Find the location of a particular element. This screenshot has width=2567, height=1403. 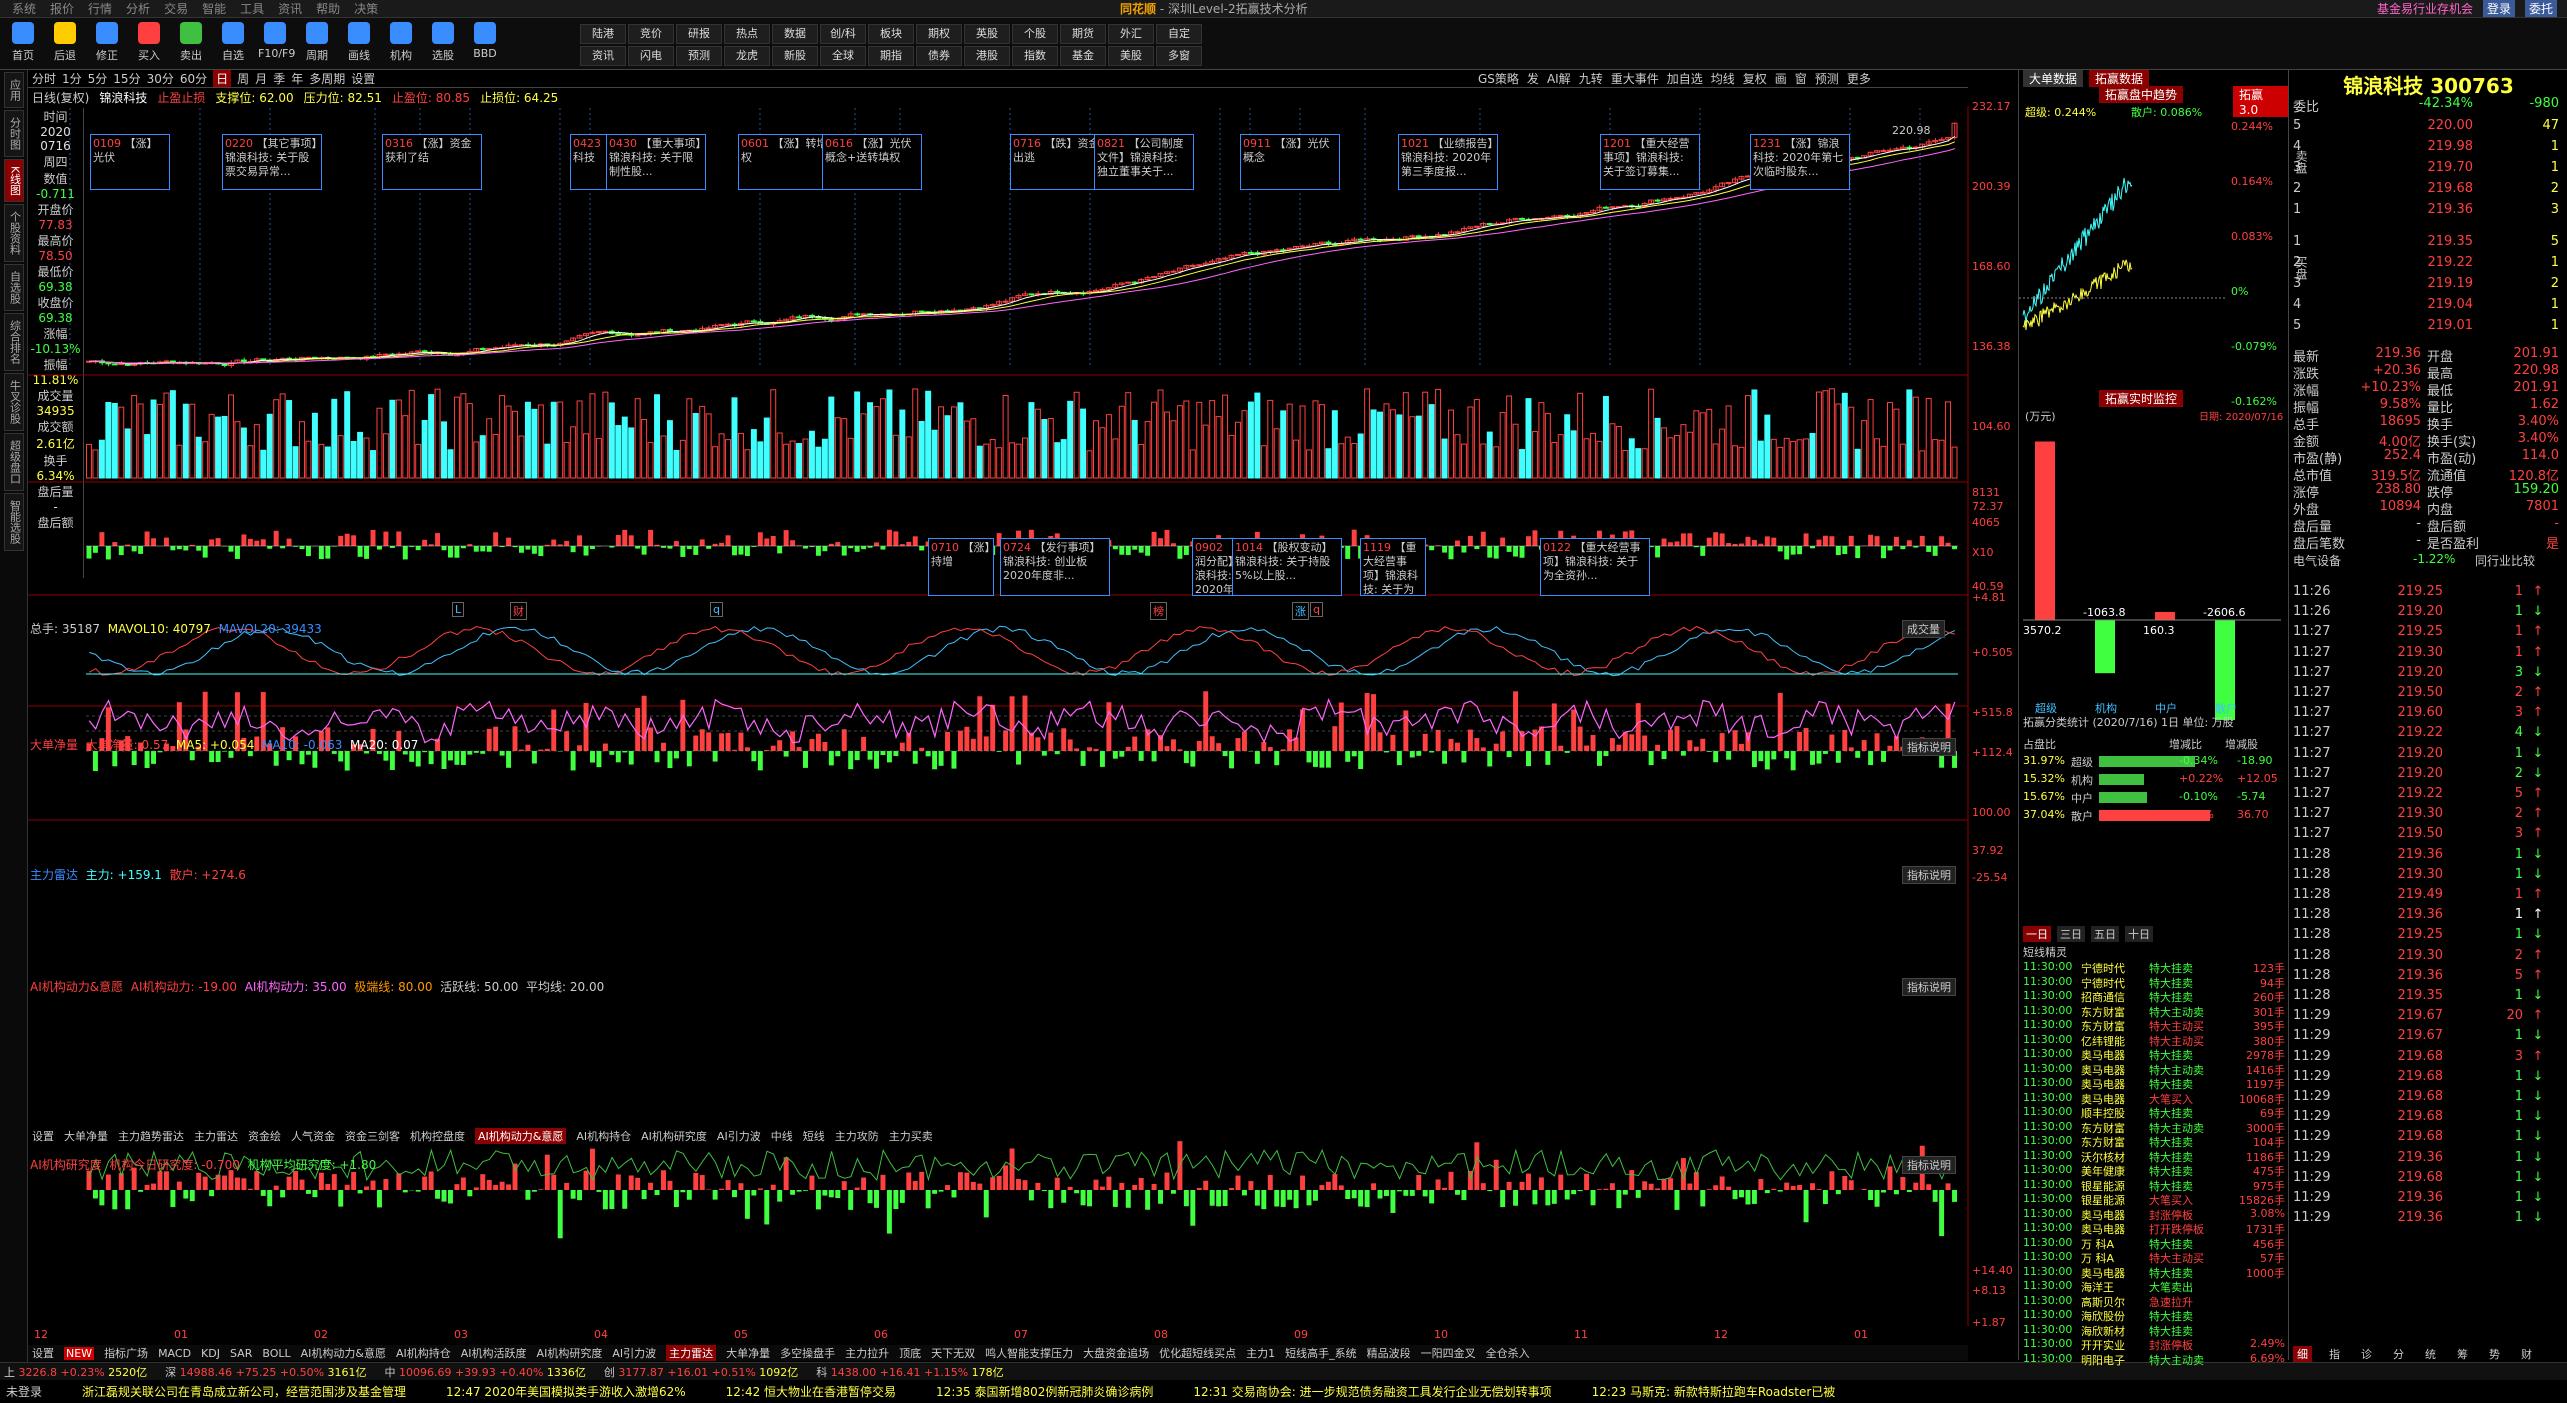

flow-row: 11:30:00 奥马电器 打开跌停板 1731手 is located at coordinates (2154, 1228).